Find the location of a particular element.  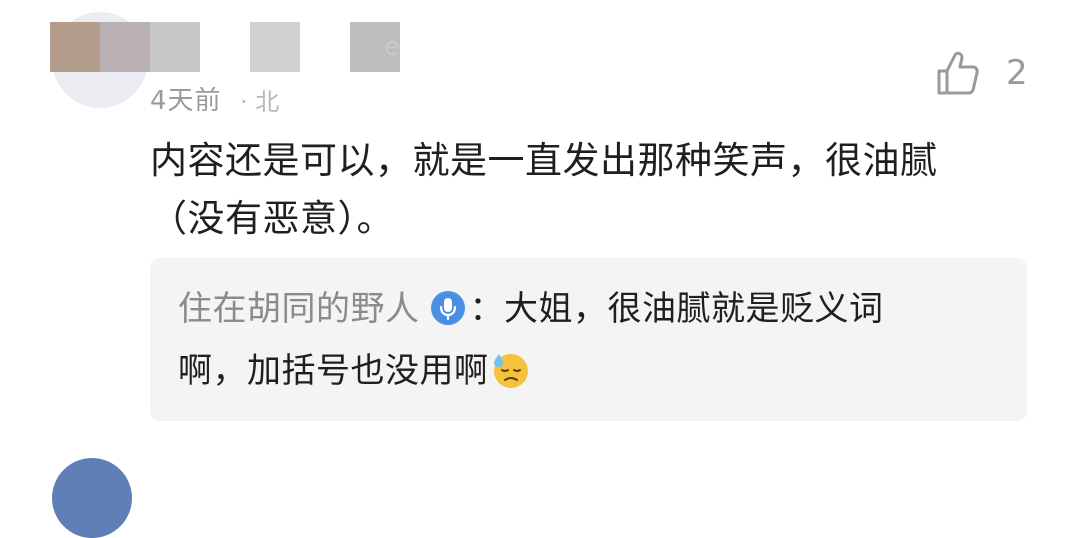

reply-line-2: 啊，加括号也没用啊 is located at coordinates (589, 371).